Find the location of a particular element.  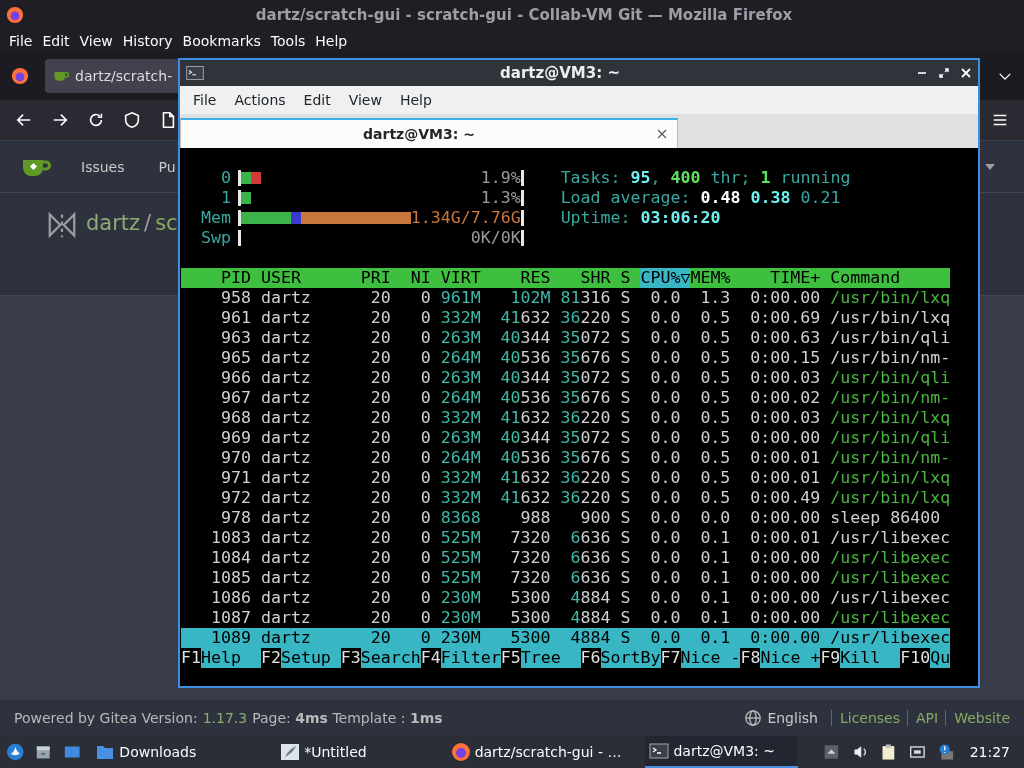

table-cell-text: 0.0 is located at coordinates (665, 358).